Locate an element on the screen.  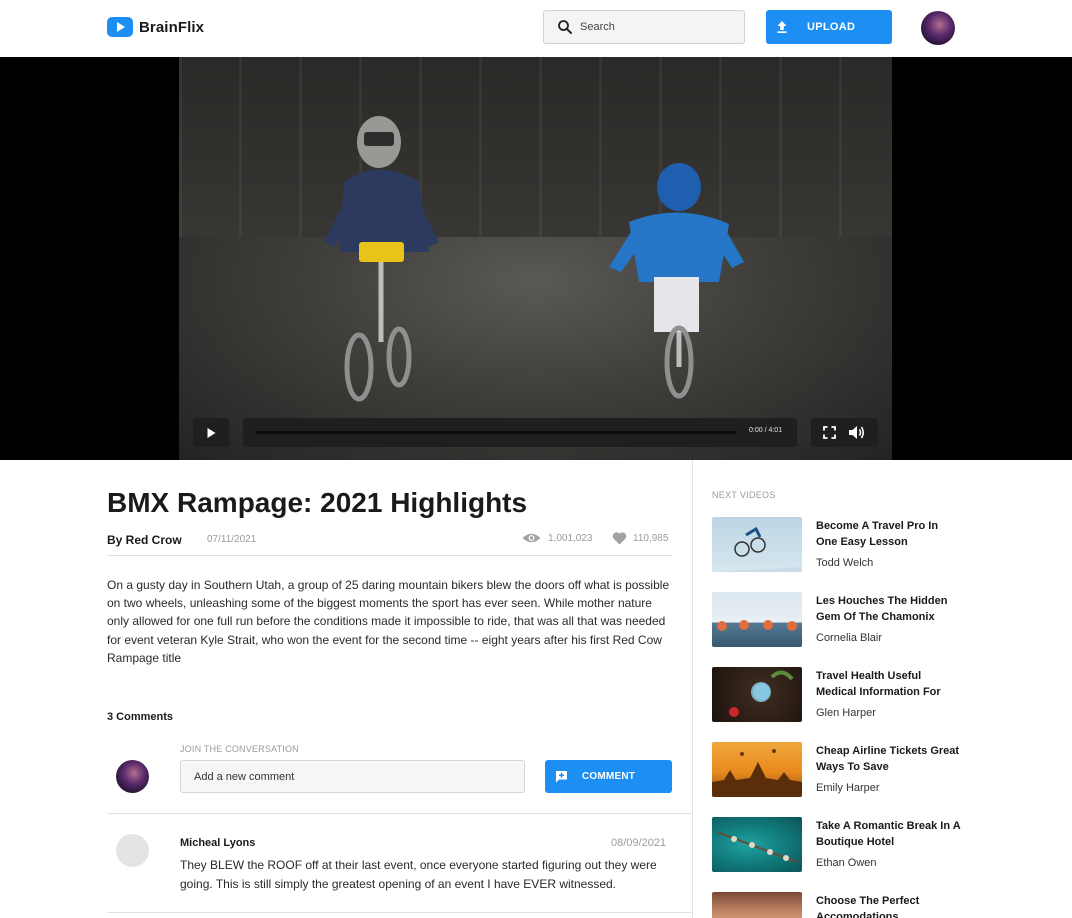
progress-track is located at coordinates (496, 432).